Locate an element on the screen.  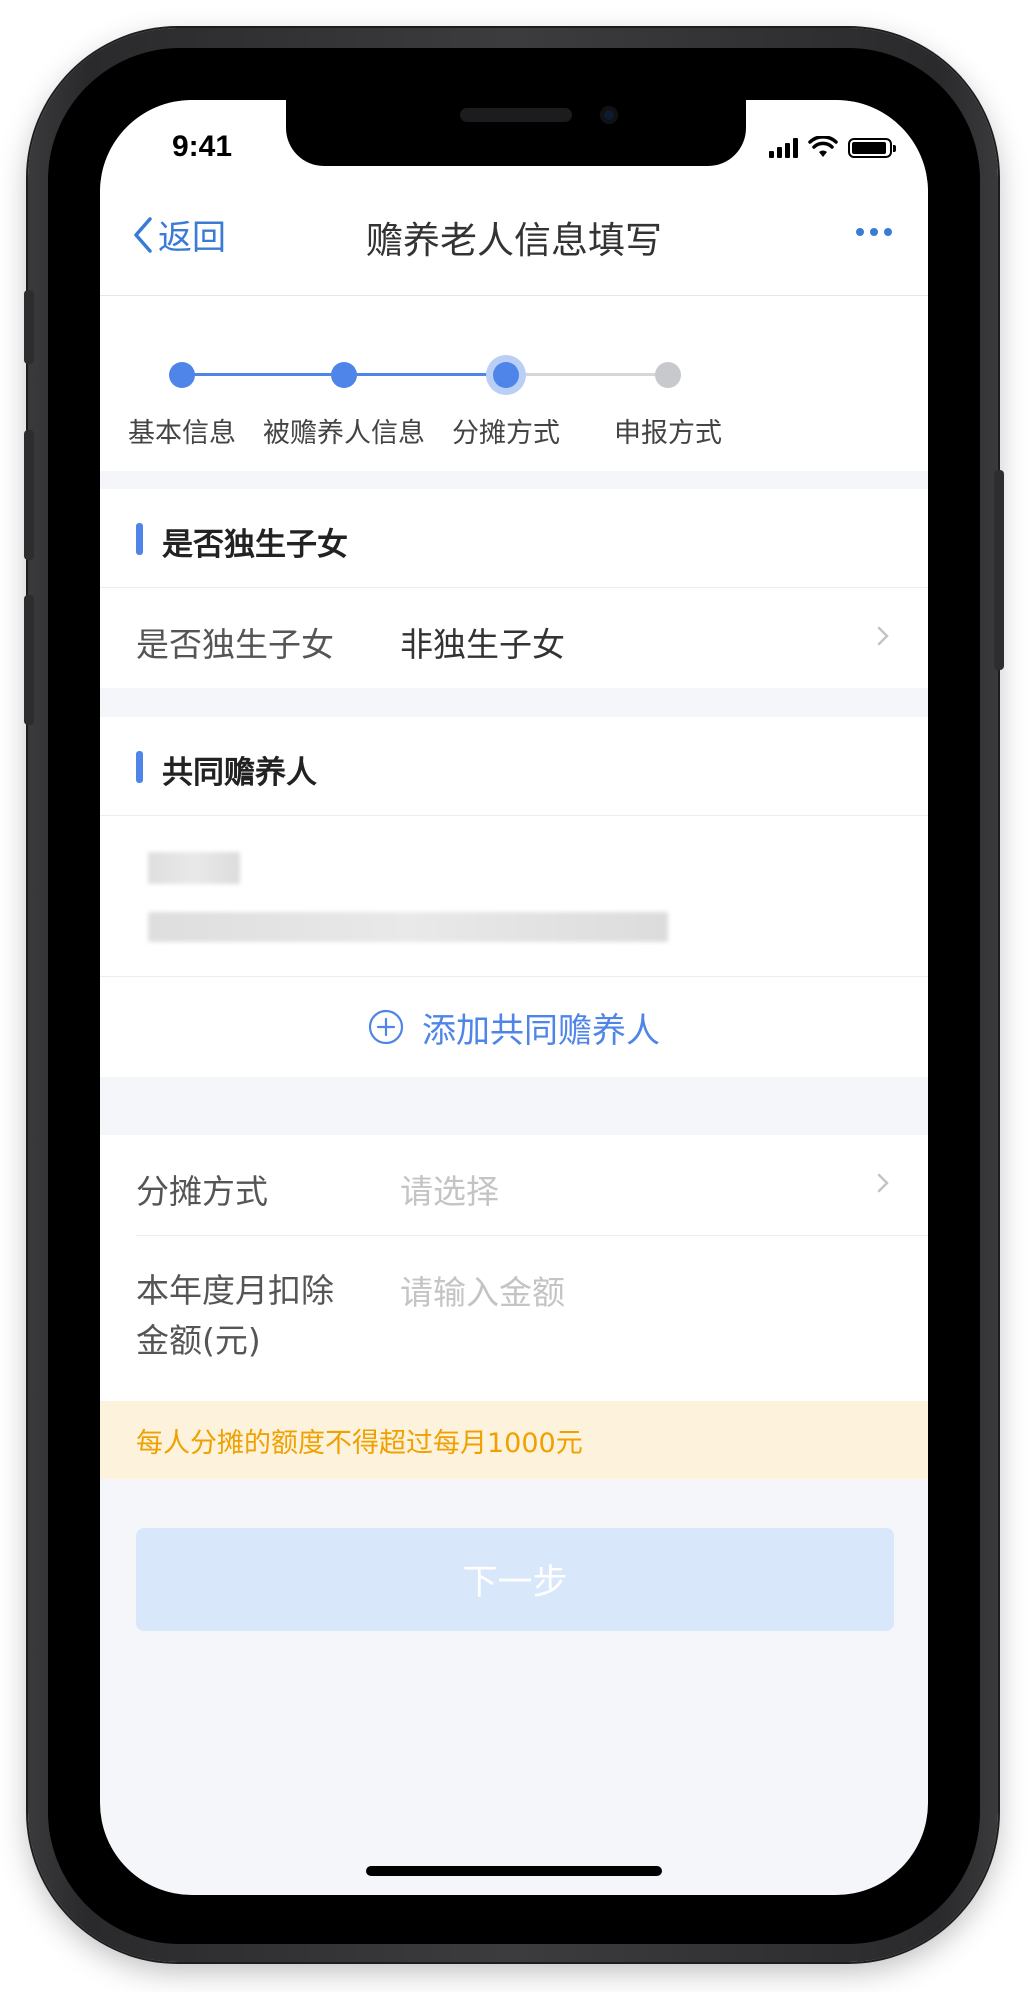
allocation-method-select: 请选择 is located at coordinates (449, 1189).